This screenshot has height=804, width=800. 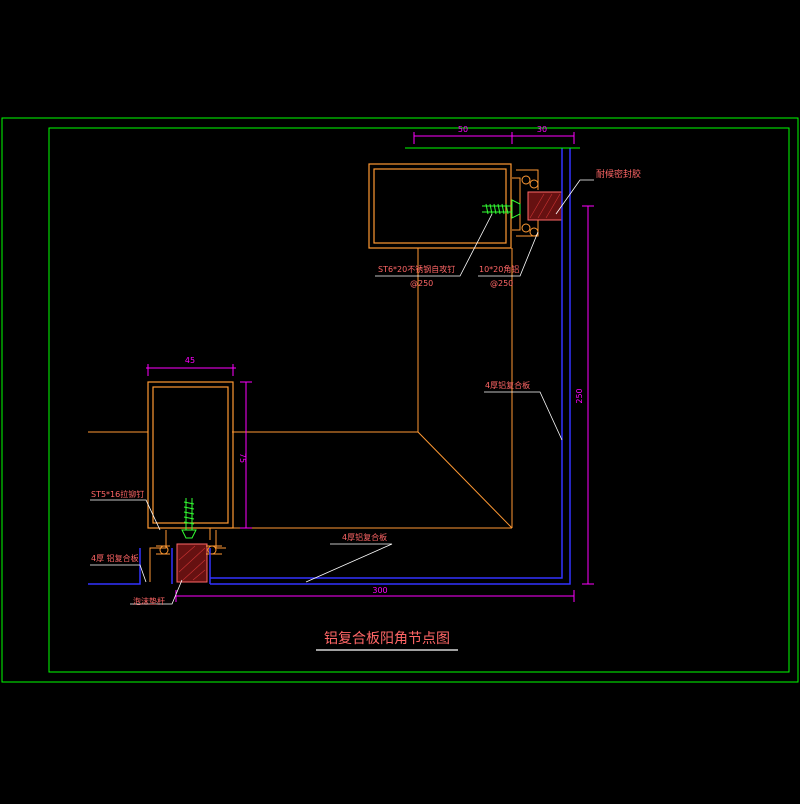 I want to click on label-panel-right: 4厚铝复合板, so click(x=507, y=385).